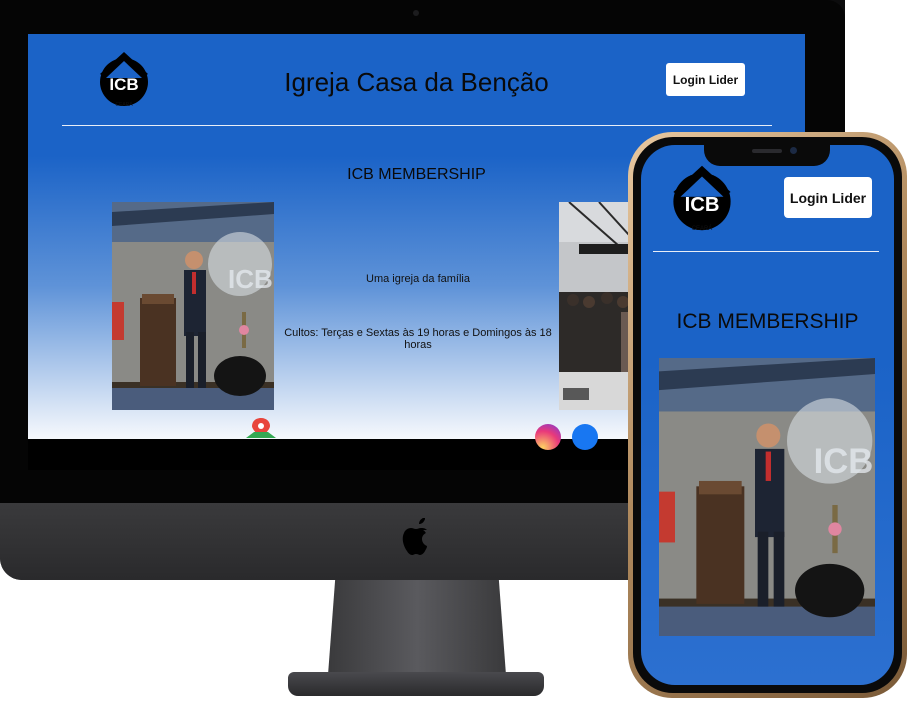  I want to click on phone-camera, so click(793, 150).